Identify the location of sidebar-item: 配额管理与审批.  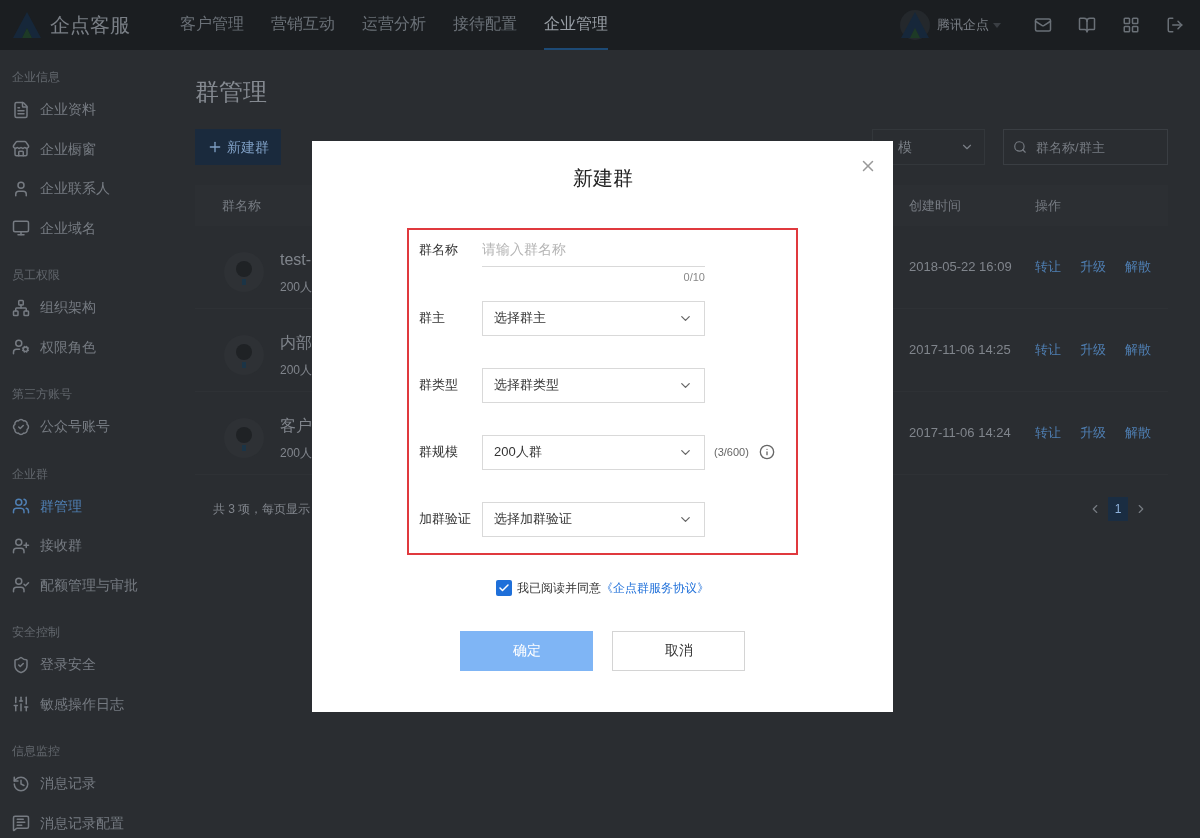
(89, 585).